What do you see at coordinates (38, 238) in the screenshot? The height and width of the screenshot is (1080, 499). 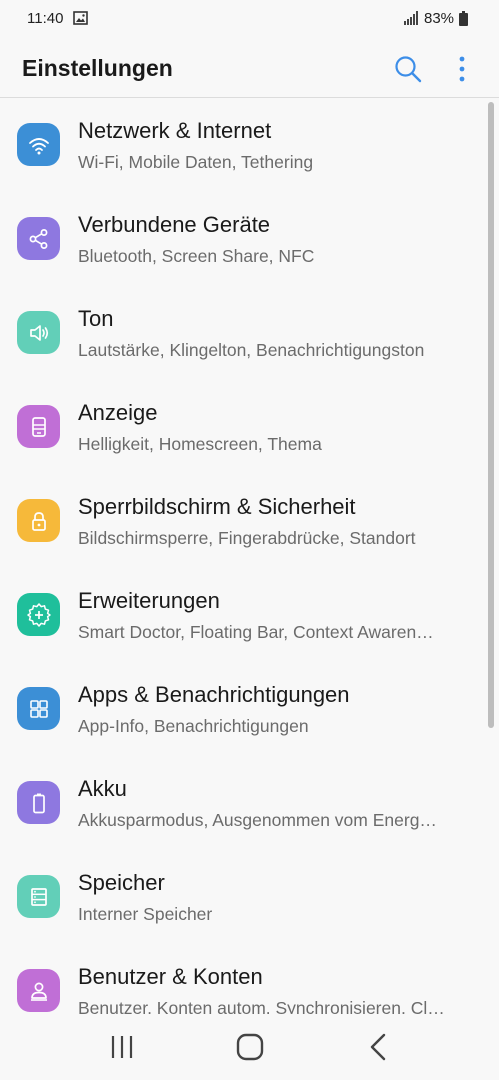 I see `share-icon` at bounding box center [38, 238].